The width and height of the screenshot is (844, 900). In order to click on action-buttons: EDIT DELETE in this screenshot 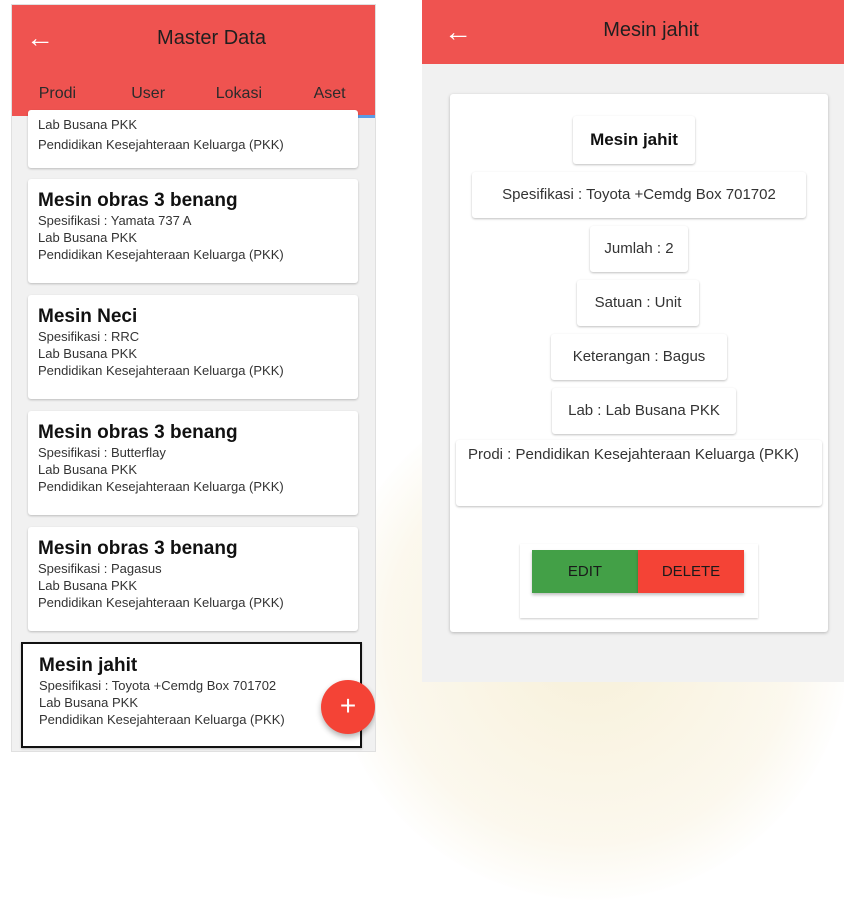, I will do `click(639, 581)`.